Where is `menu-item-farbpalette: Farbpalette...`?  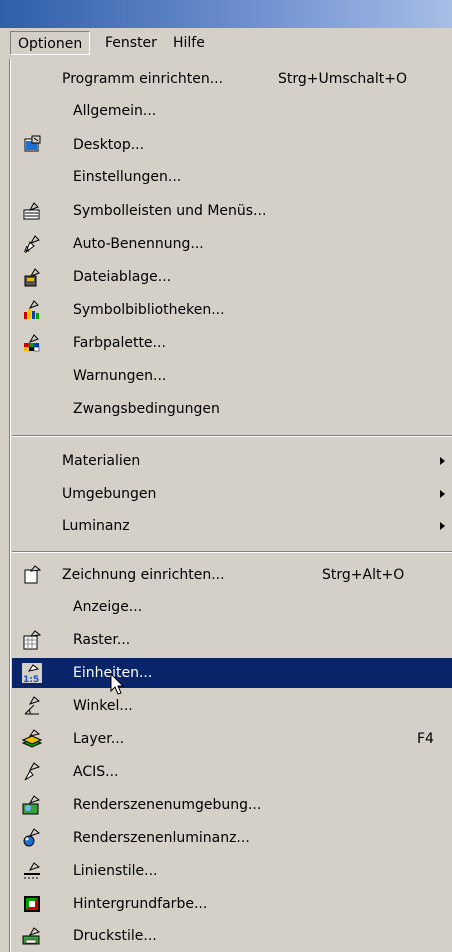 menu-item-farbpalette: Farbpalette... is located at coordinates (232, 343).